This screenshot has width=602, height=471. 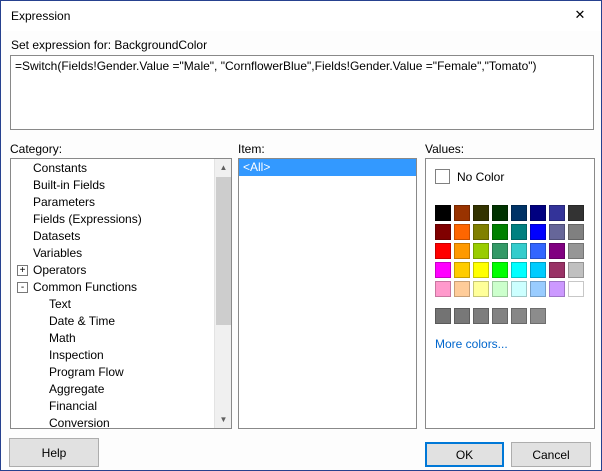 I want to click on titlebar: Expression ✕, so click(x=301, y=16).